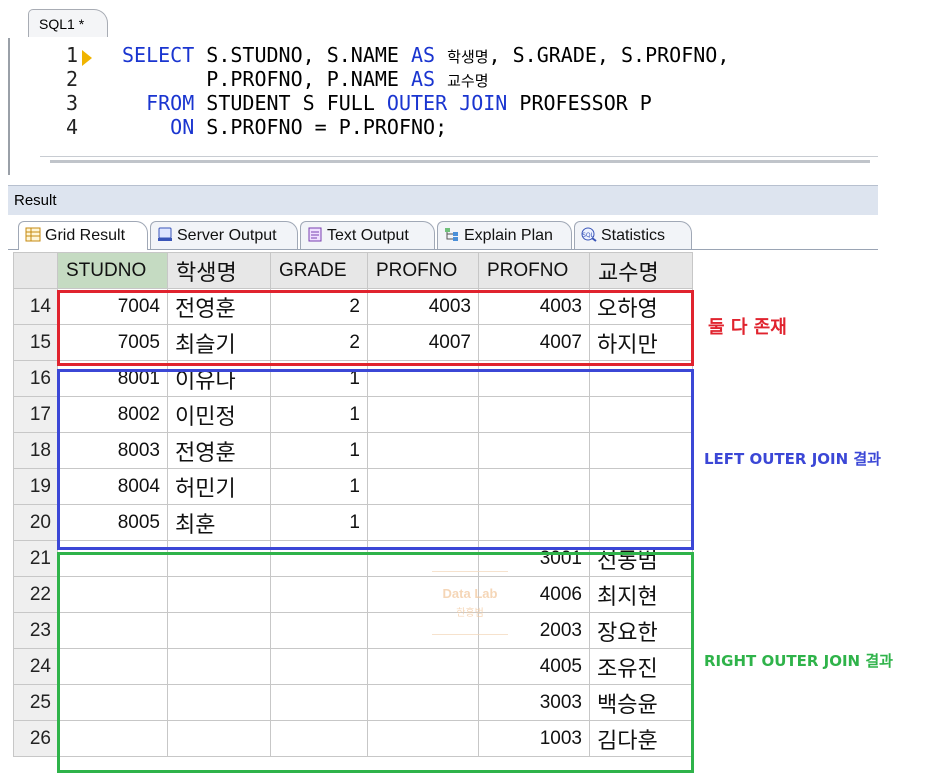 This screenshot has height=777, width=942. What do you see at coordinates (747, 327) in the screenshot?
I see `both-exist-annotation: 둘 다 존재` at bounding box center [747, 327].